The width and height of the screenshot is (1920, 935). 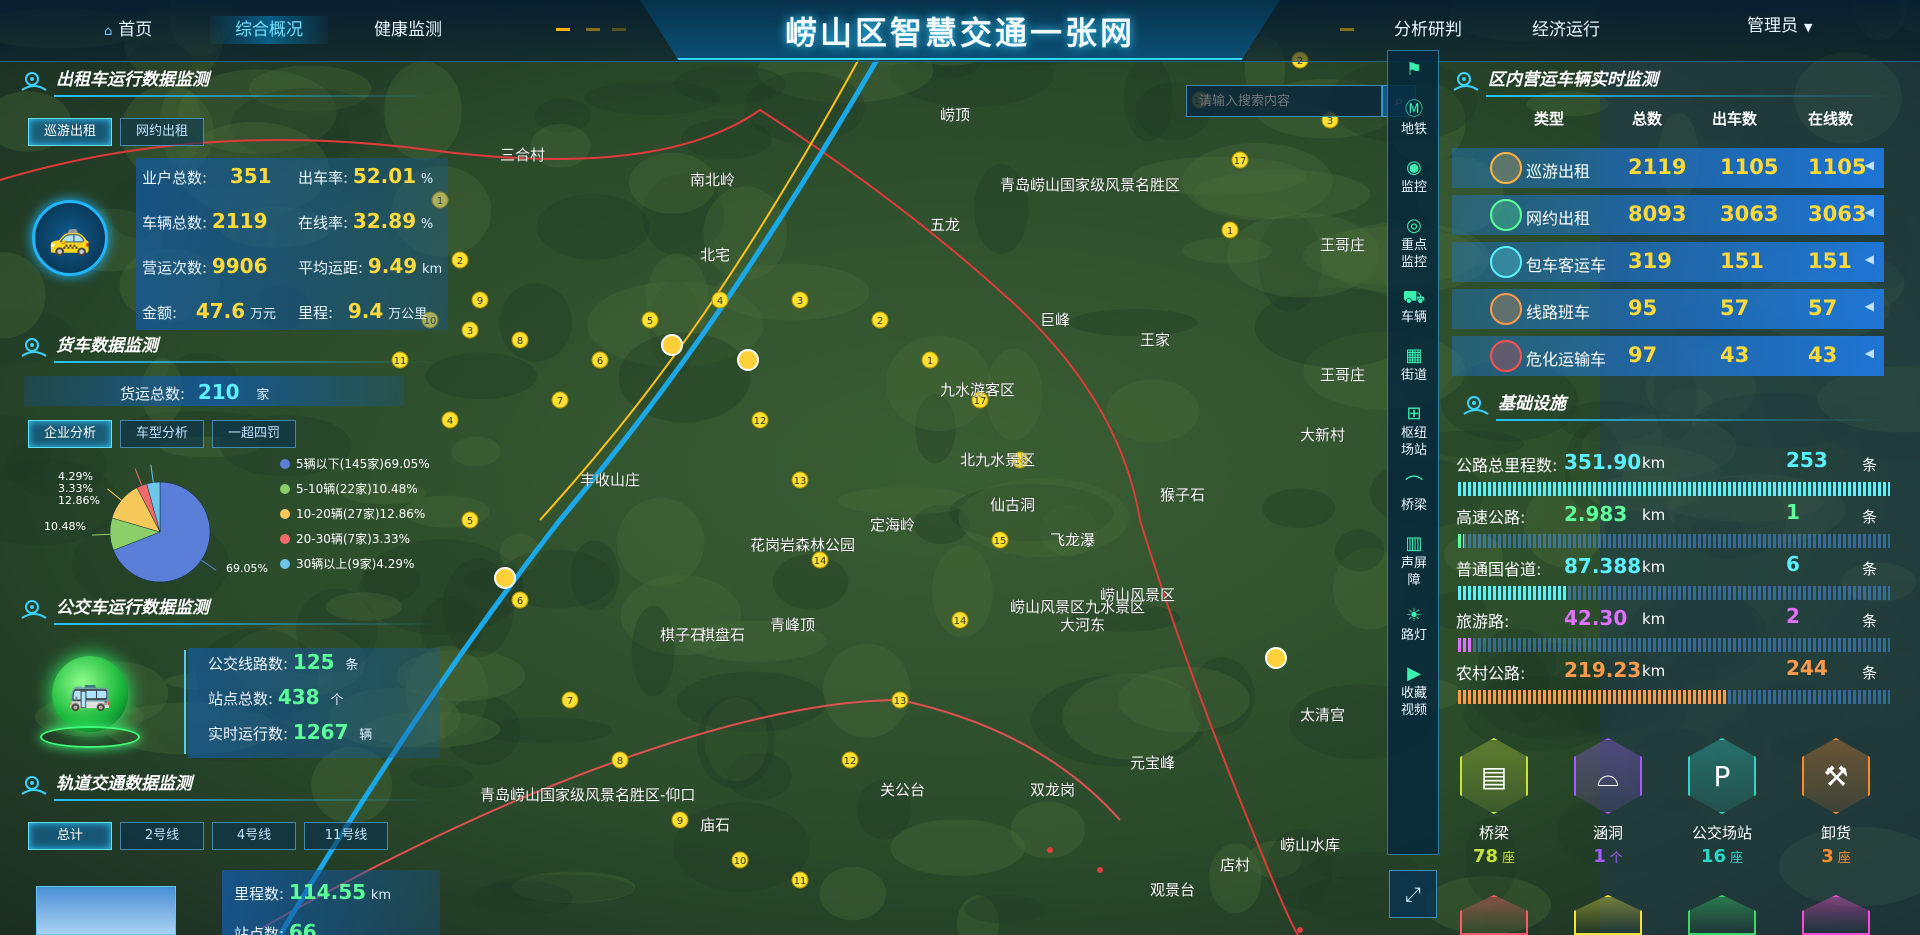 What do you see at coordinates (715, 255) in the screenshot?
I see `map-place-label: 北宅` at bounding box center [715, 255].